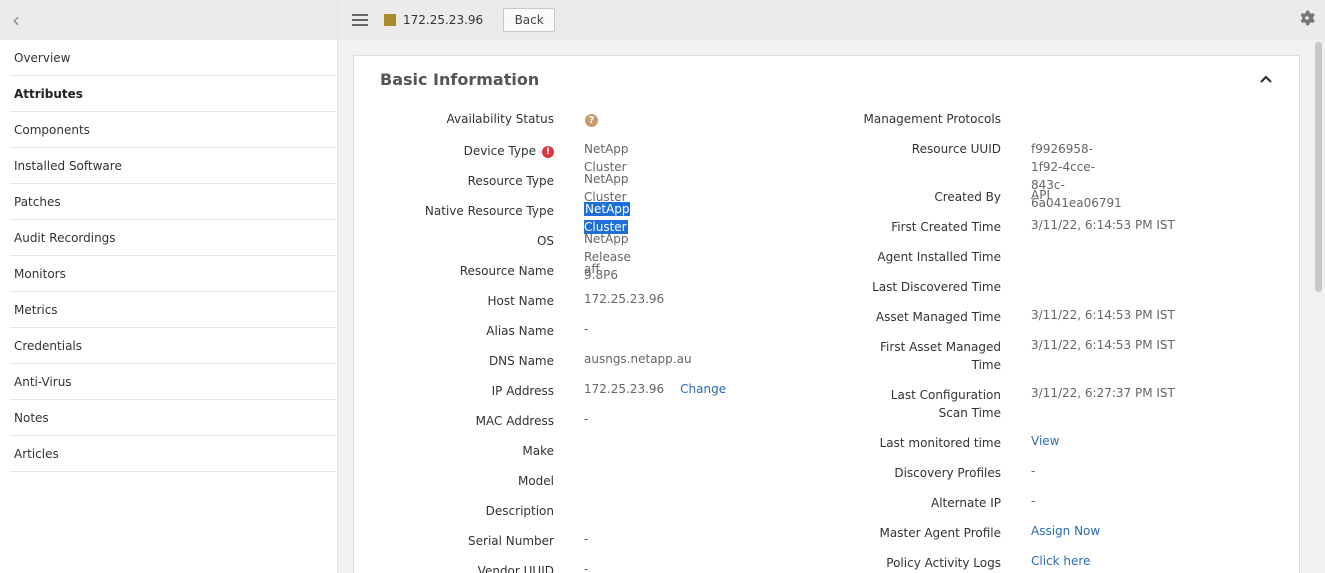  Describe the element at coordinates (1065, 531) in the screenshot. I see `assign-now-link: Assign Now` at that location.